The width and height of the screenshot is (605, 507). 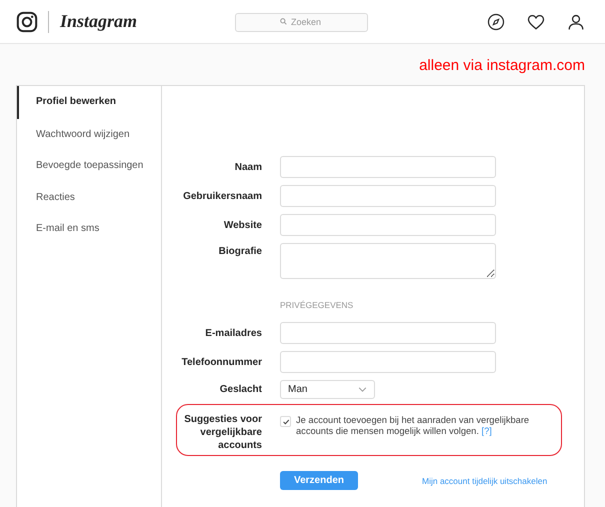 I want to click on heart-icon, so click(x=536, y=21).